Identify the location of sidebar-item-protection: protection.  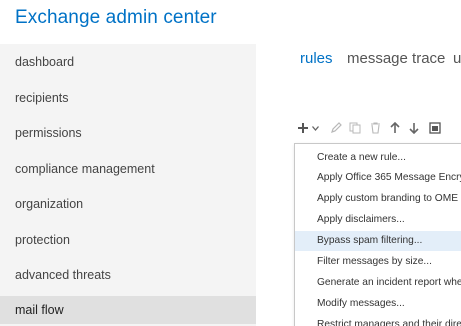
(128, 240).